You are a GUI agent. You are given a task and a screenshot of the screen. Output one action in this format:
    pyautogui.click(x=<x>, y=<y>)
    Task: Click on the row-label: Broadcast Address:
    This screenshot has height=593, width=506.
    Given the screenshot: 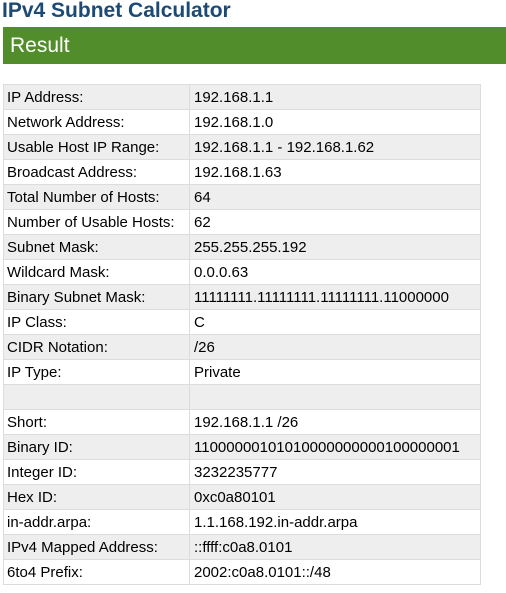 What is the action you would take?
    pyautogui.click(x=96, y=172)
    